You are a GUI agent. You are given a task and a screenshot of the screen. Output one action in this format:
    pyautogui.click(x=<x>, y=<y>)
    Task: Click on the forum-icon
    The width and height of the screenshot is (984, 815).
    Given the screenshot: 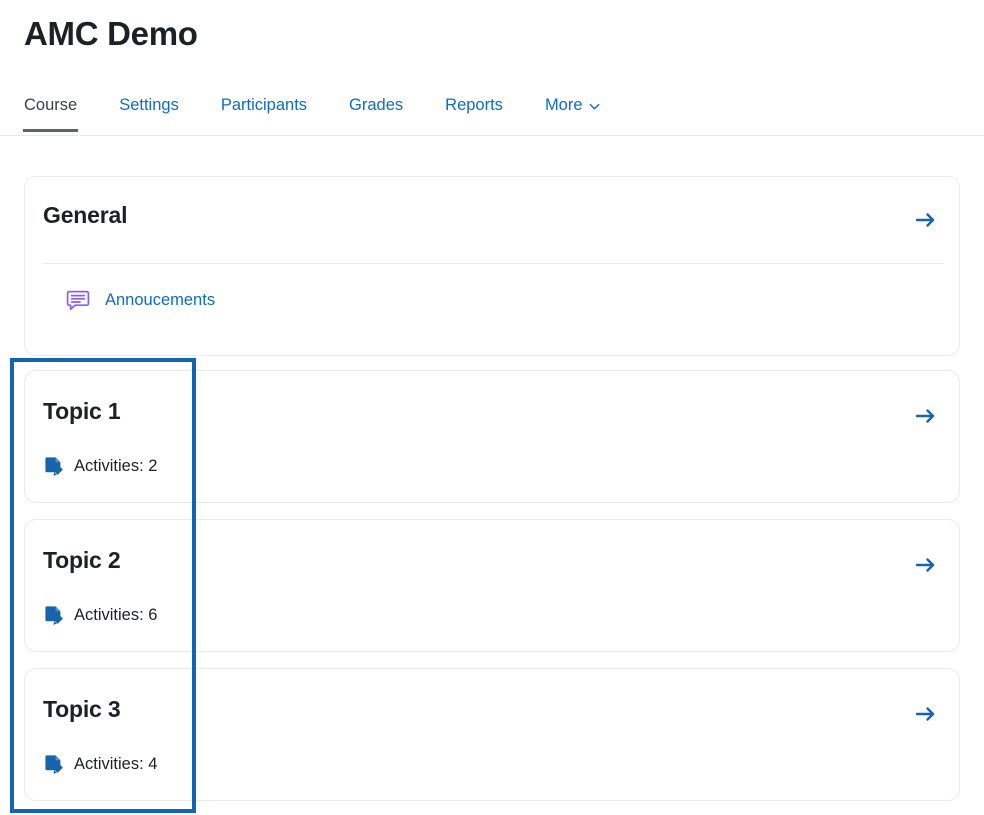 What is the action you would take?
    pyautogui.click(x=78, y=300)
    